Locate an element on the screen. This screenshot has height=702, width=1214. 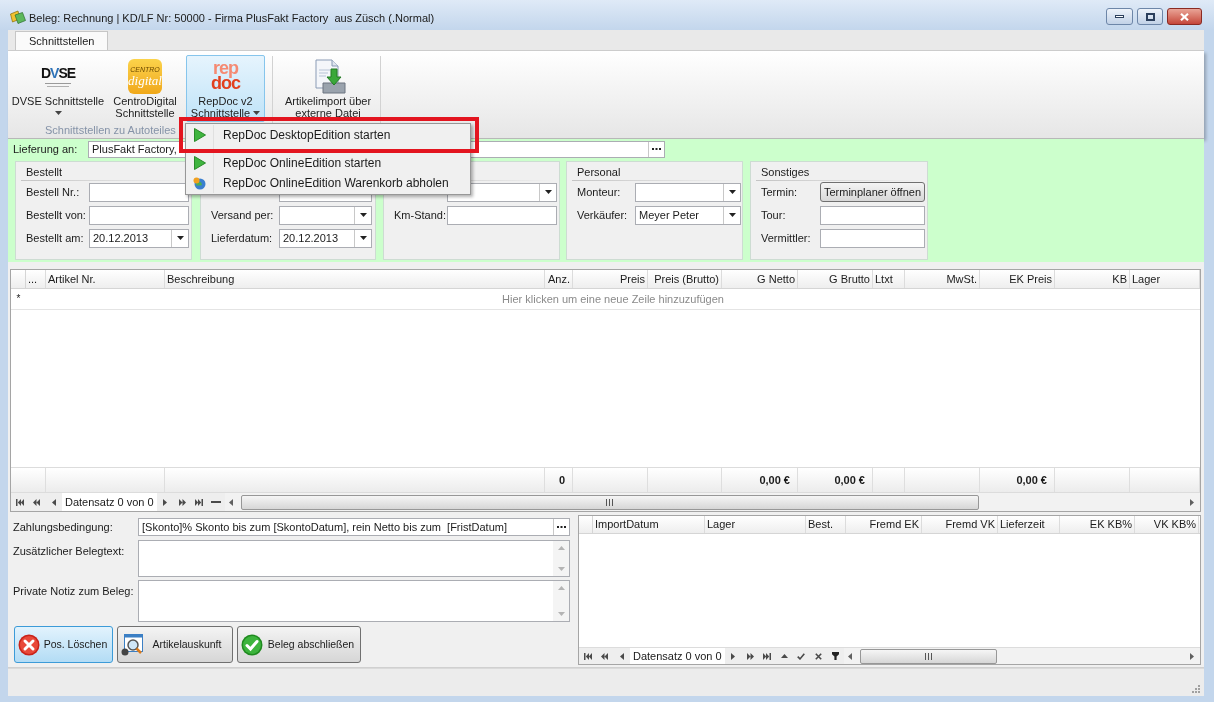
field-label: Km-Stand: is located at coordinates (420, 214).